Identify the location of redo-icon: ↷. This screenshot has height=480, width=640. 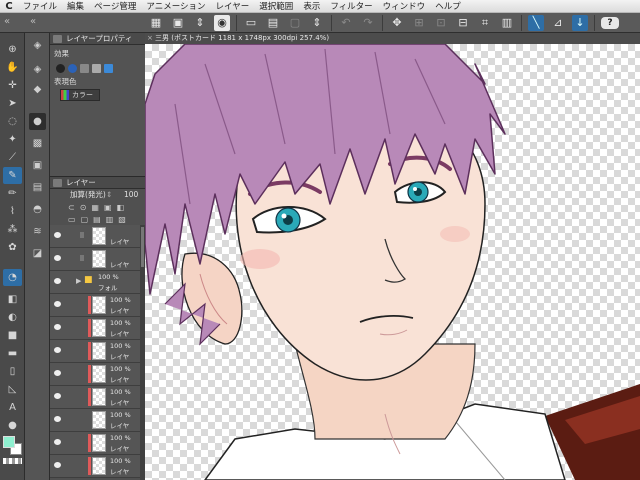
(368, 23).